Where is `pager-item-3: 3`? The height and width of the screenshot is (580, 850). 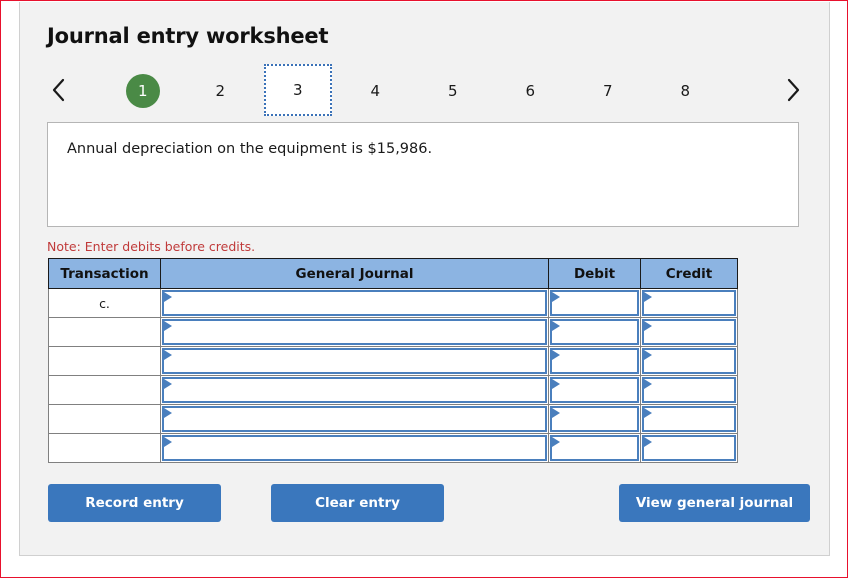
pager-item-3: 3 is located at coordinates (297, 90).